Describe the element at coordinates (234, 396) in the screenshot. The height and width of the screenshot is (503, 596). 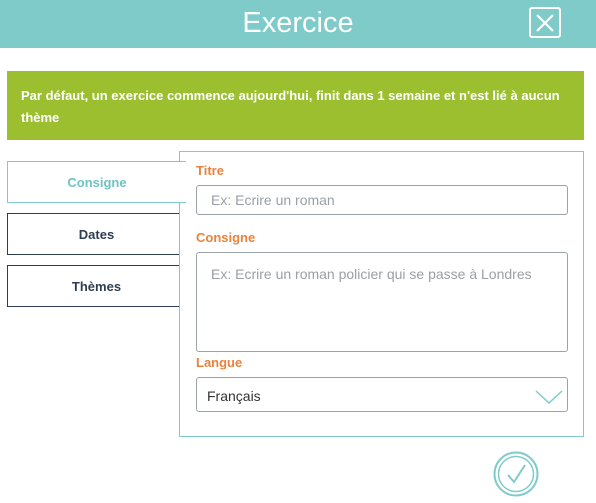
I see `langue-selected-value: Français` at that location.